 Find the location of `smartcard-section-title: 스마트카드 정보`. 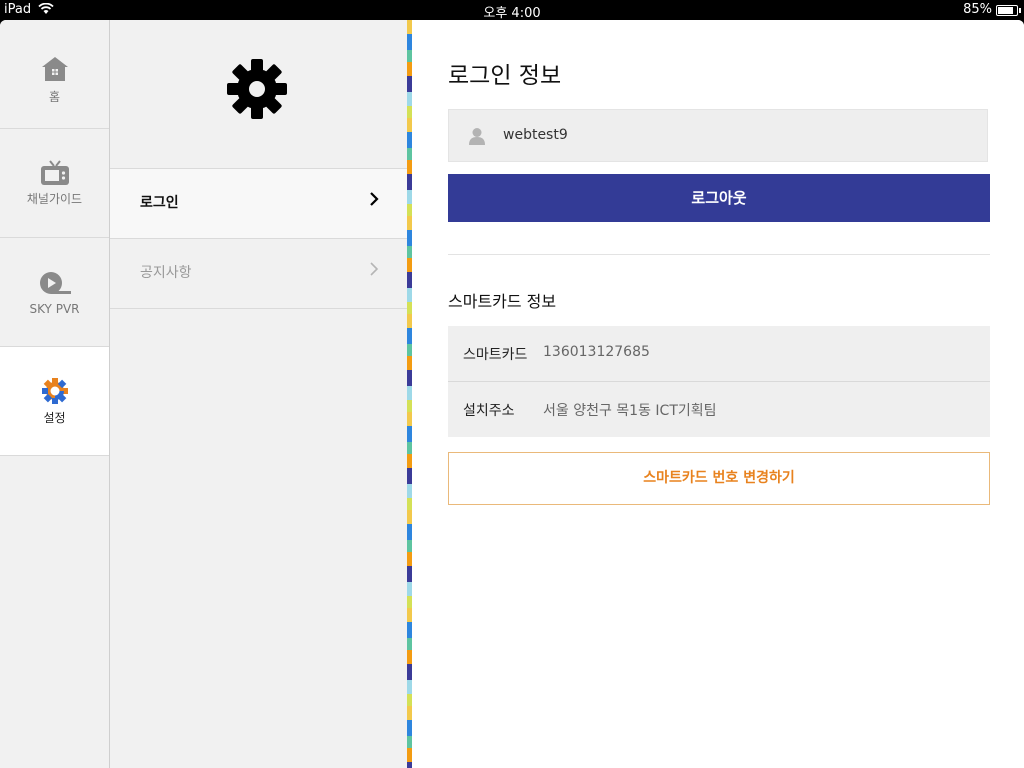

smartcard-section-title: 스마트카드 정보 is located at coordinates (502, 301).